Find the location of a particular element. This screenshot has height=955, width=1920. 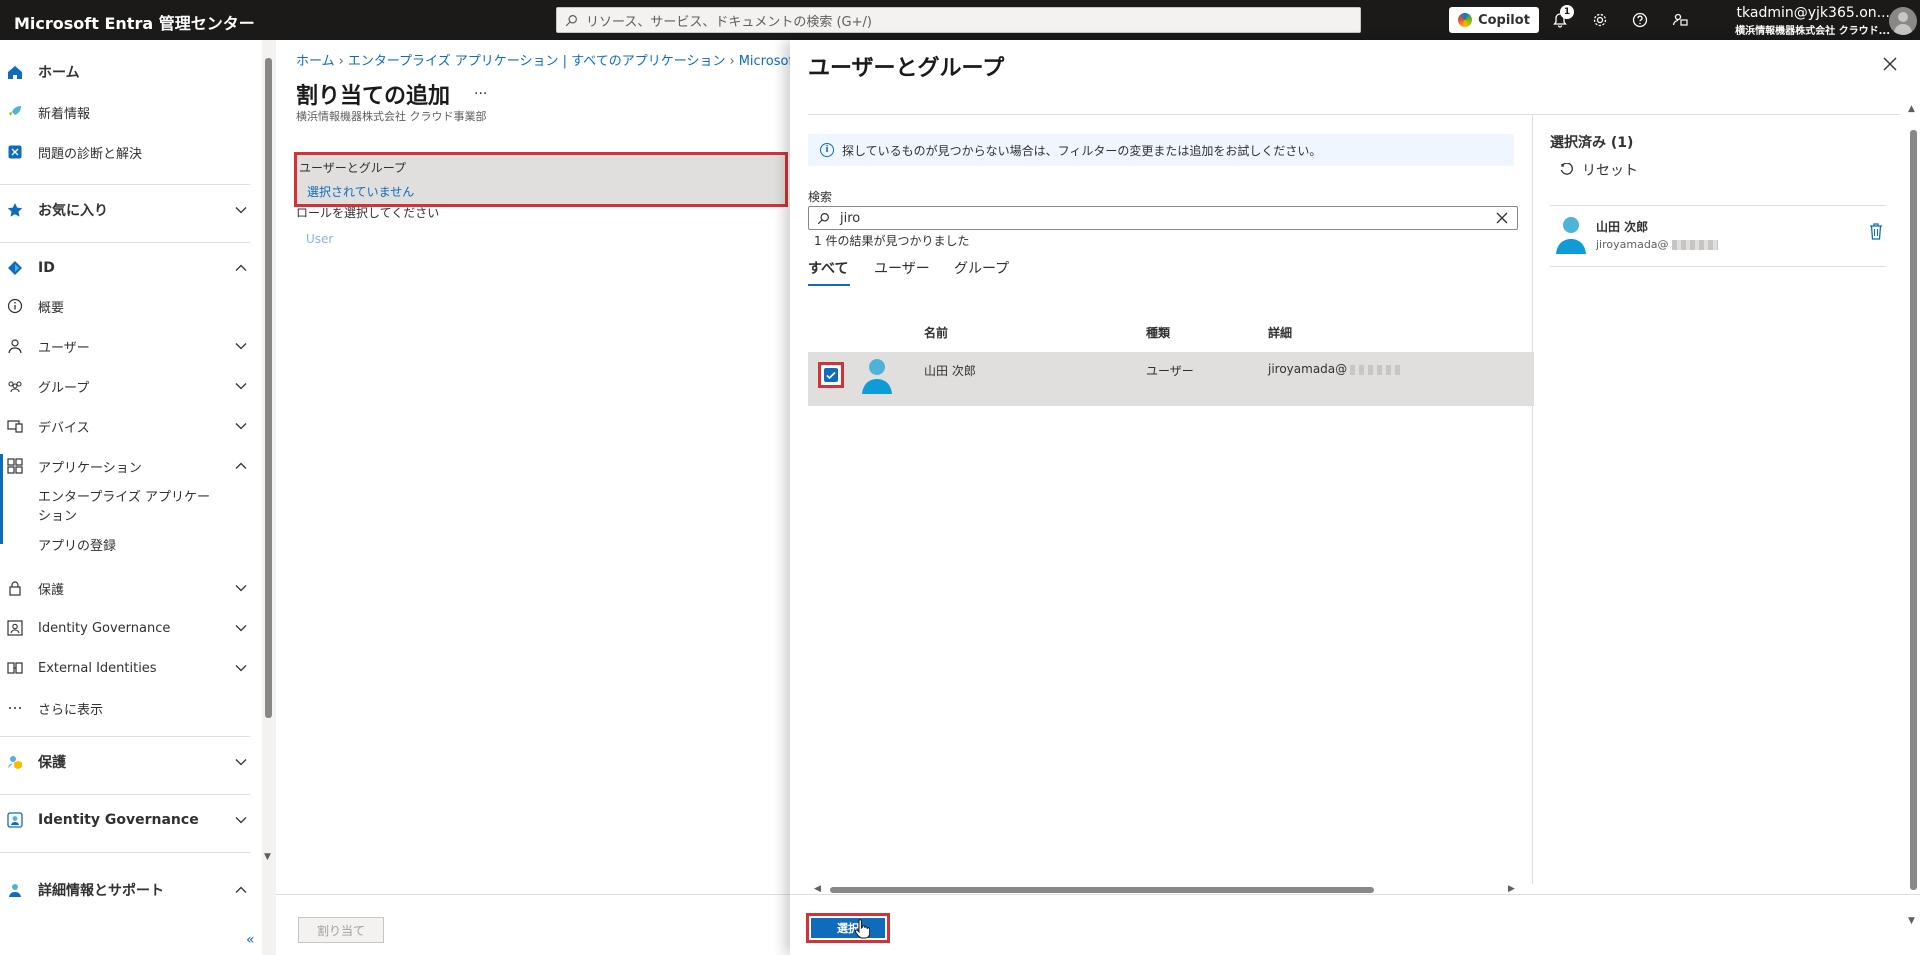

nav-learn-support-label: 詳細情報とサポート is located at coordinates (101, 891).